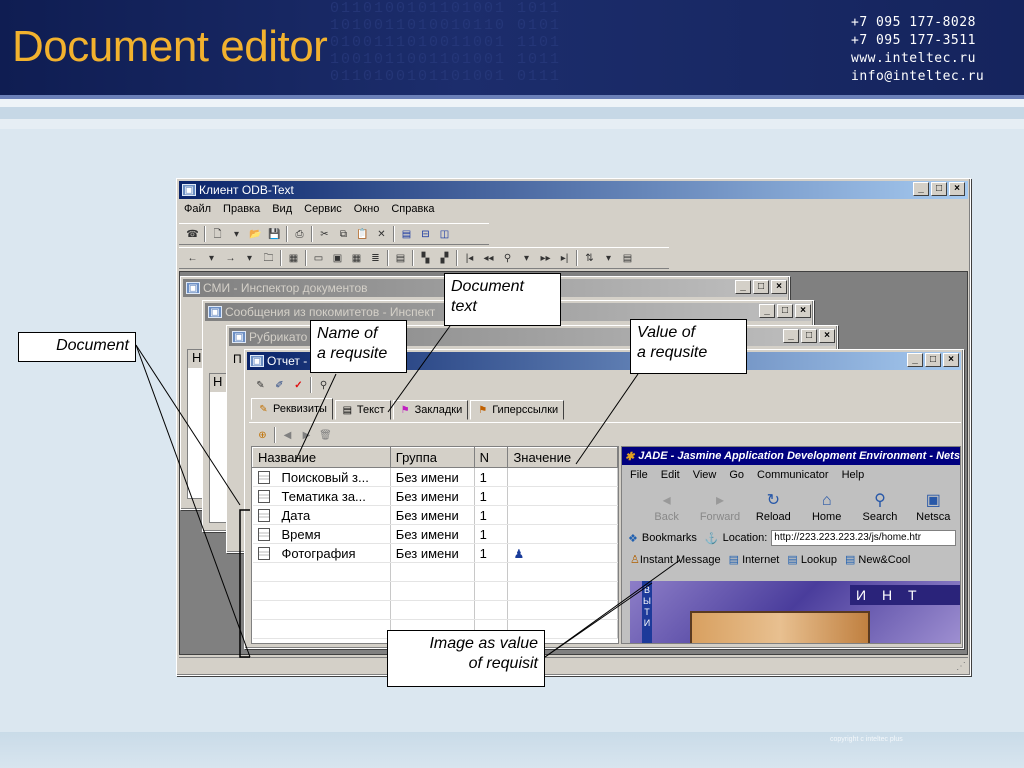 The height and width of the screenshot is (768, 1024). What do you see at coordinates (293, 258) in the screenshot?
I see `windows-icon: ▦` at bounding box center [293, 258].